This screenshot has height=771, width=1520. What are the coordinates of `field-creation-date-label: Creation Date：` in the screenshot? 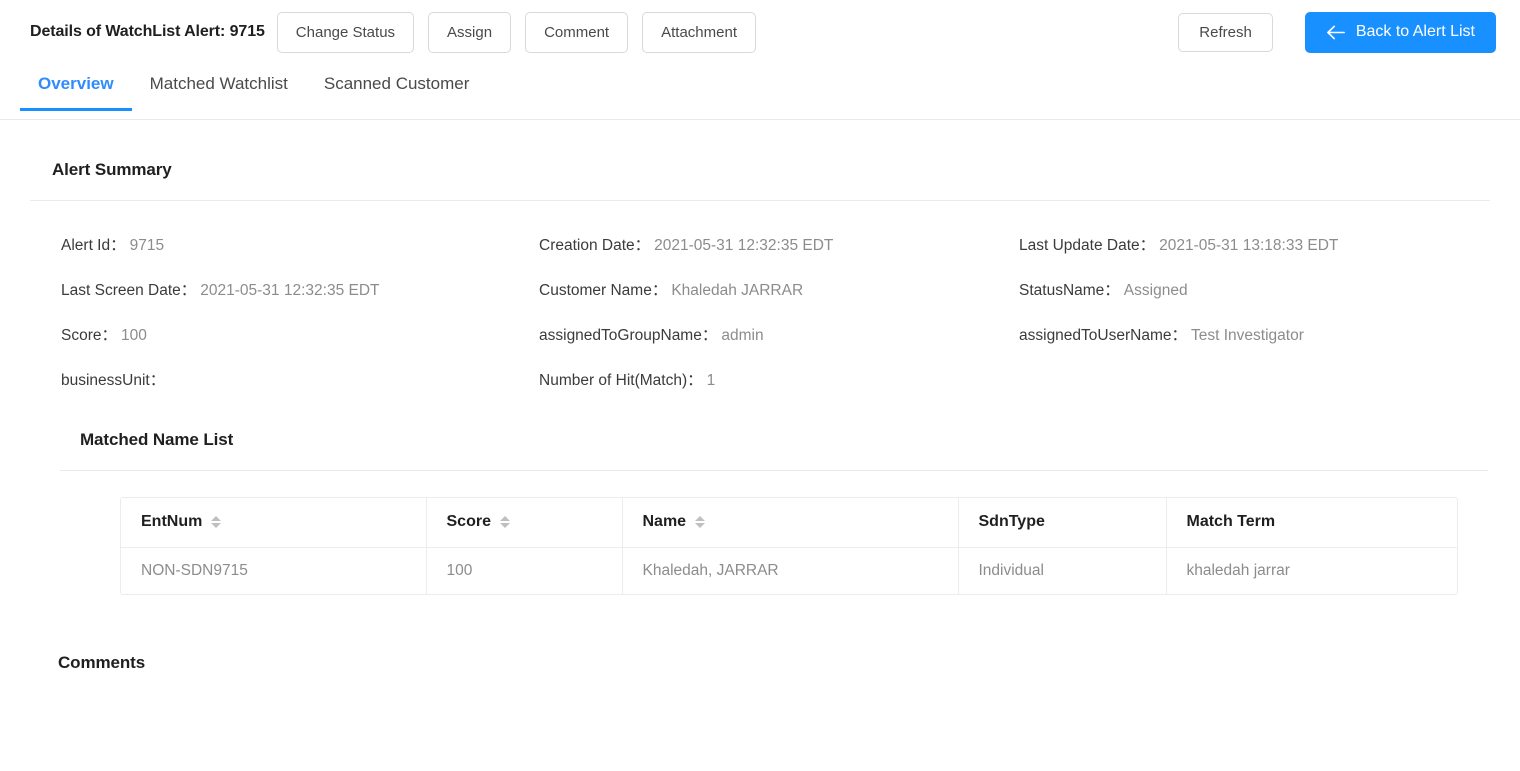 It's located at (595, 245).